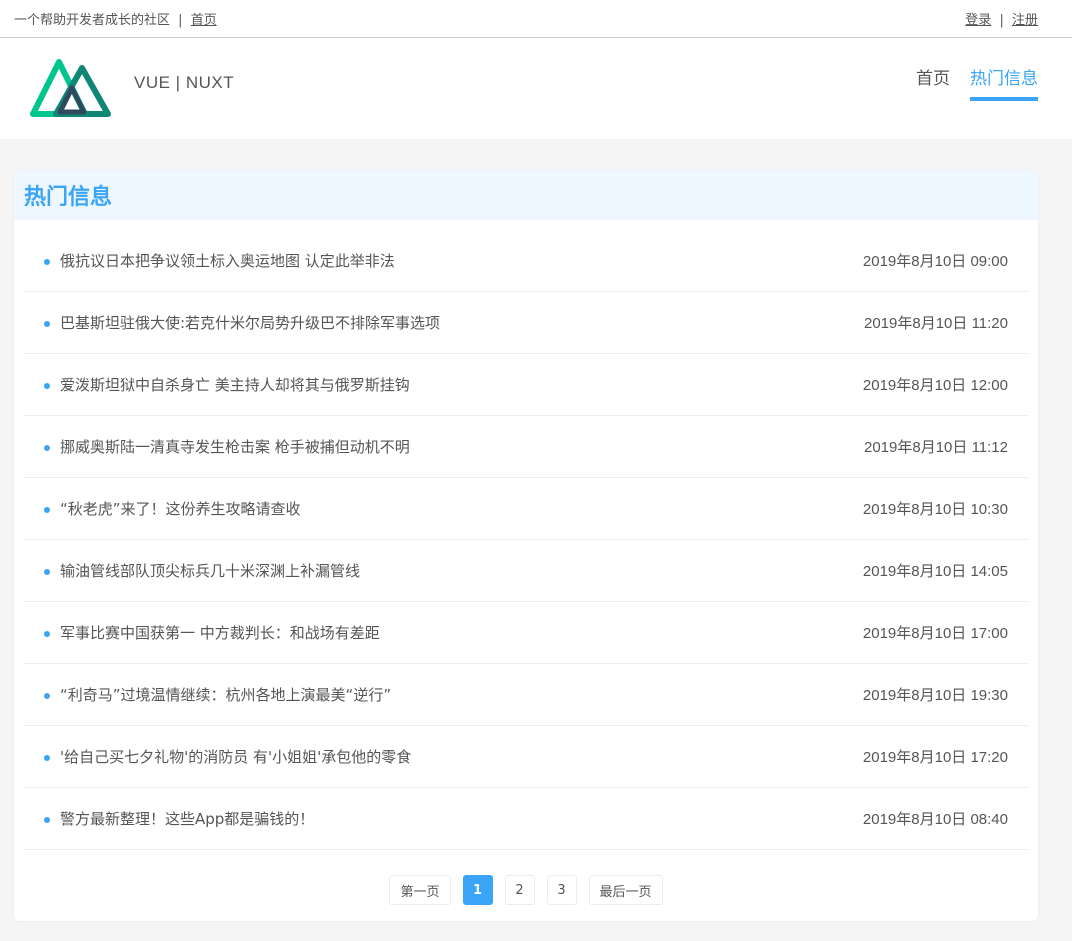 The image size is (1072, 941). Describe the element at coordinates (420, 890) in the screenshot. I see `first-page-button: 第一页` at that location.